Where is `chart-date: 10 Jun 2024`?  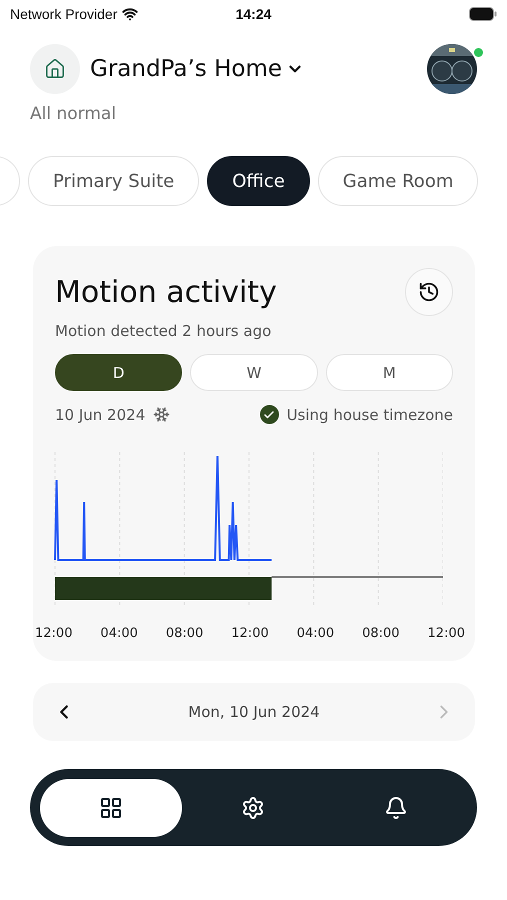
chart-date: 10 Jun 2024 is located at coordinates (100, 415).